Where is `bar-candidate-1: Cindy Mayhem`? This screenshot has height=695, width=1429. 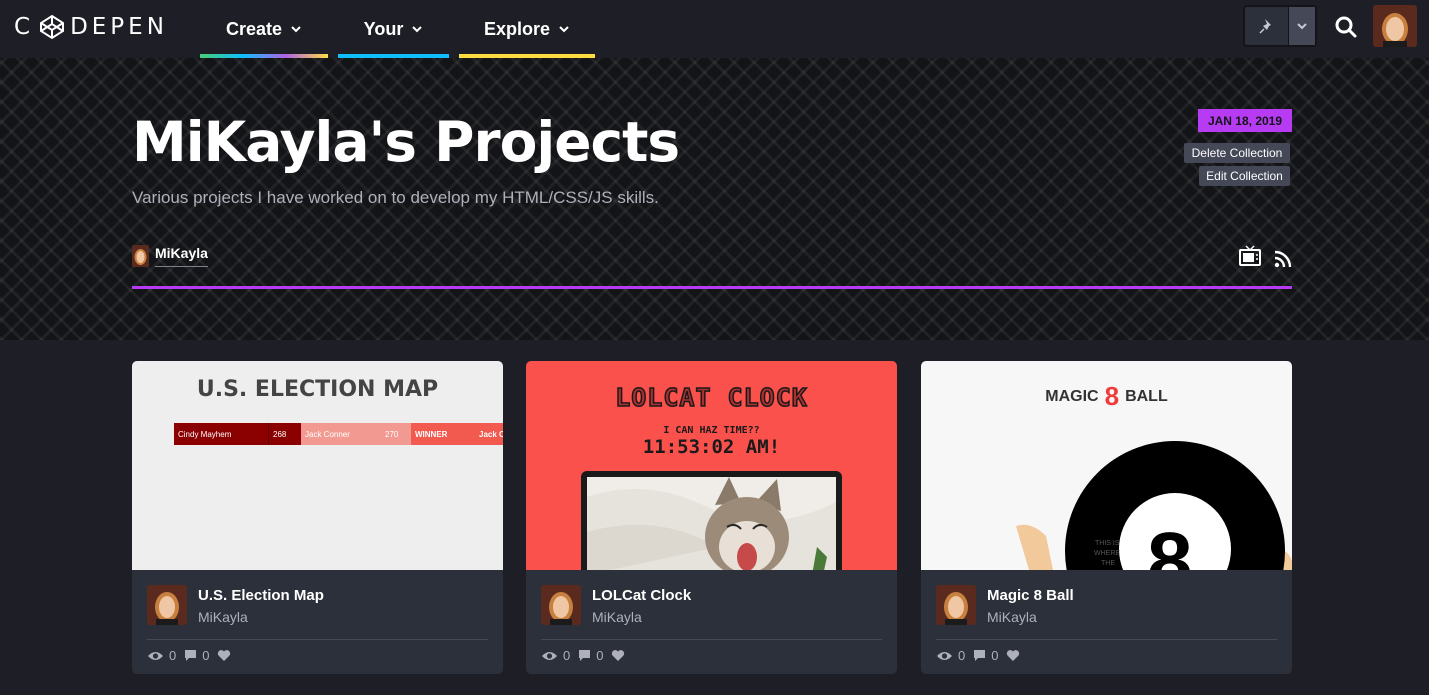
bar-candidate-1: Cindy Mayhem is located at coordinates (221, 434).